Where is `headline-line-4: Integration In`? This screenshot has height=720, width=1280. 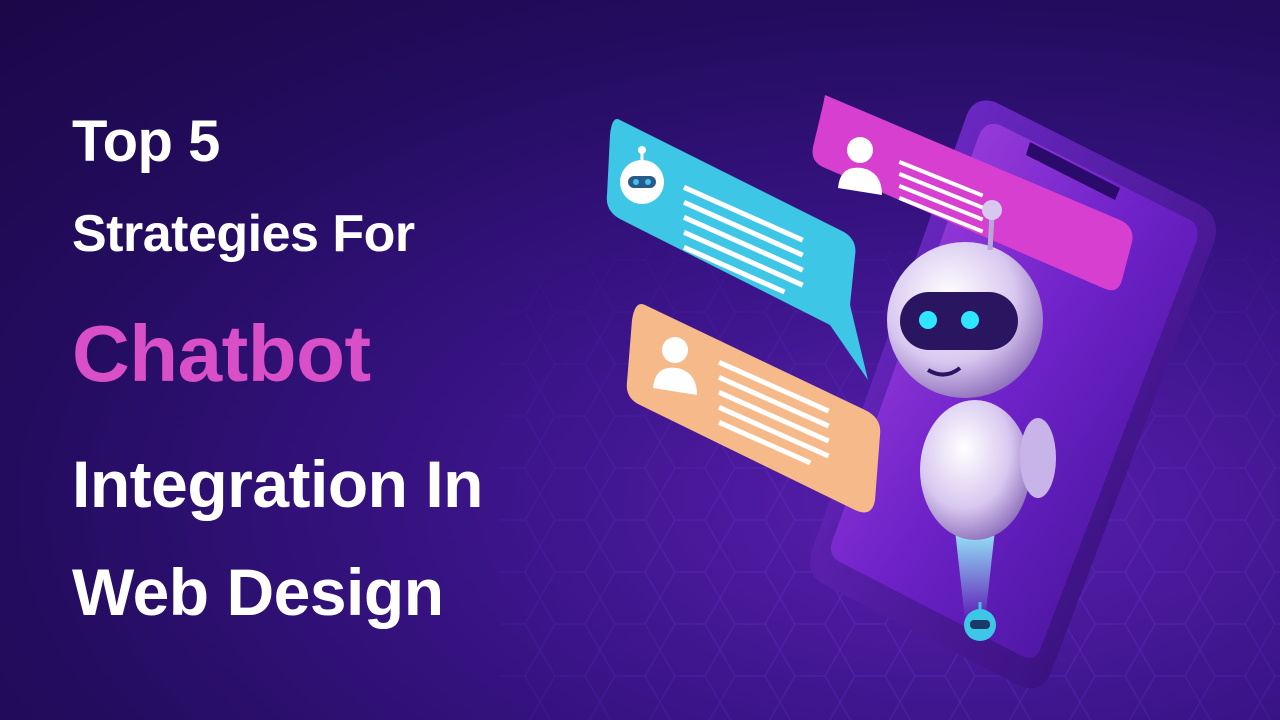 headline-line-4: Integration In is located at coordinates (277, 484).